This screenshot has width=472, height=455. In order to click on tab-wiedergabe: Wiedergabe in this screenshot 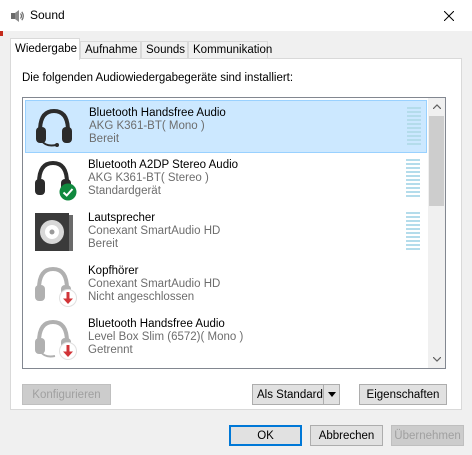, I will do `click(45, 49)`.